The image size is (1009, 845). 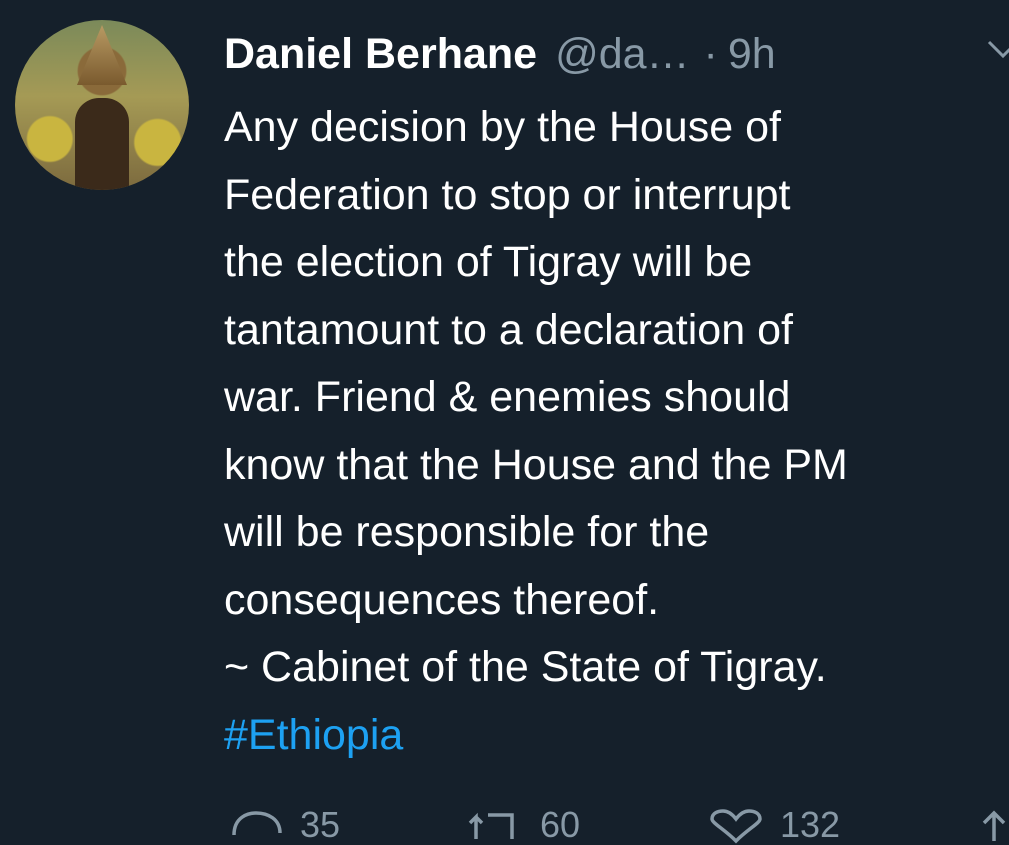 What do you see at coordinates (283, 825) in the screenshot?
I see `reply-button: 35` at bounding box center [283, 825].